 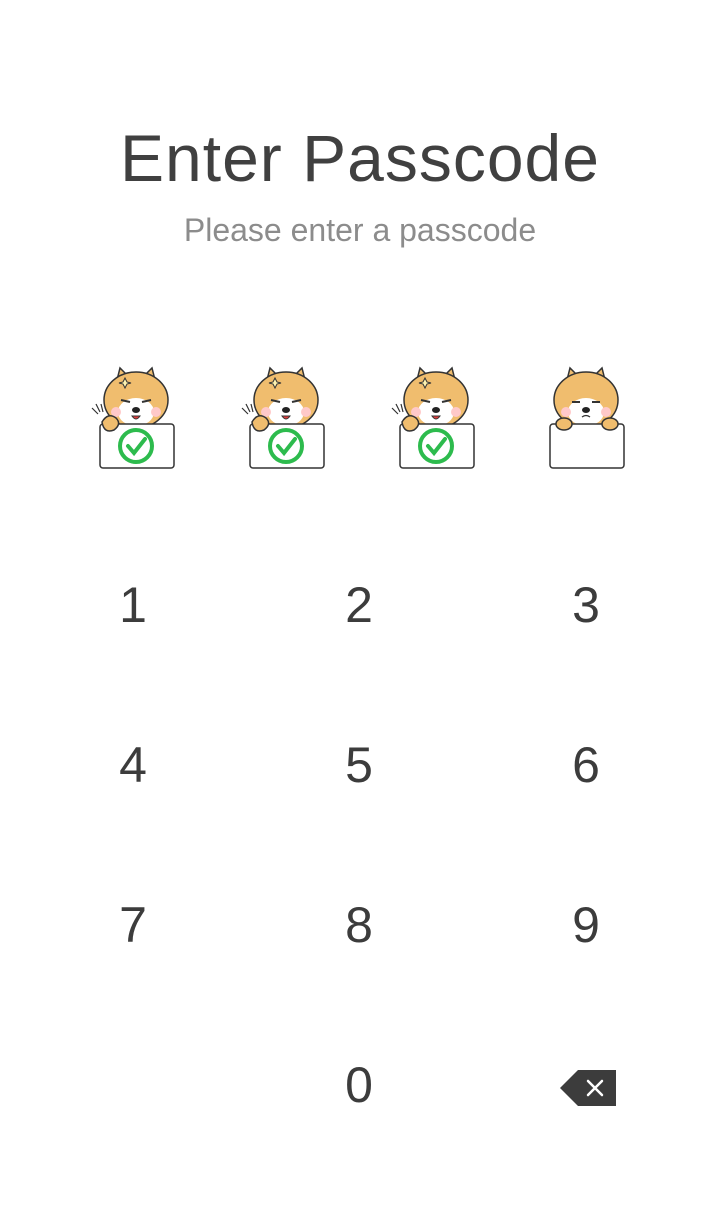 I want to click on passcode-slot-2-shiba-check-icon, so click(x=283, y=417).